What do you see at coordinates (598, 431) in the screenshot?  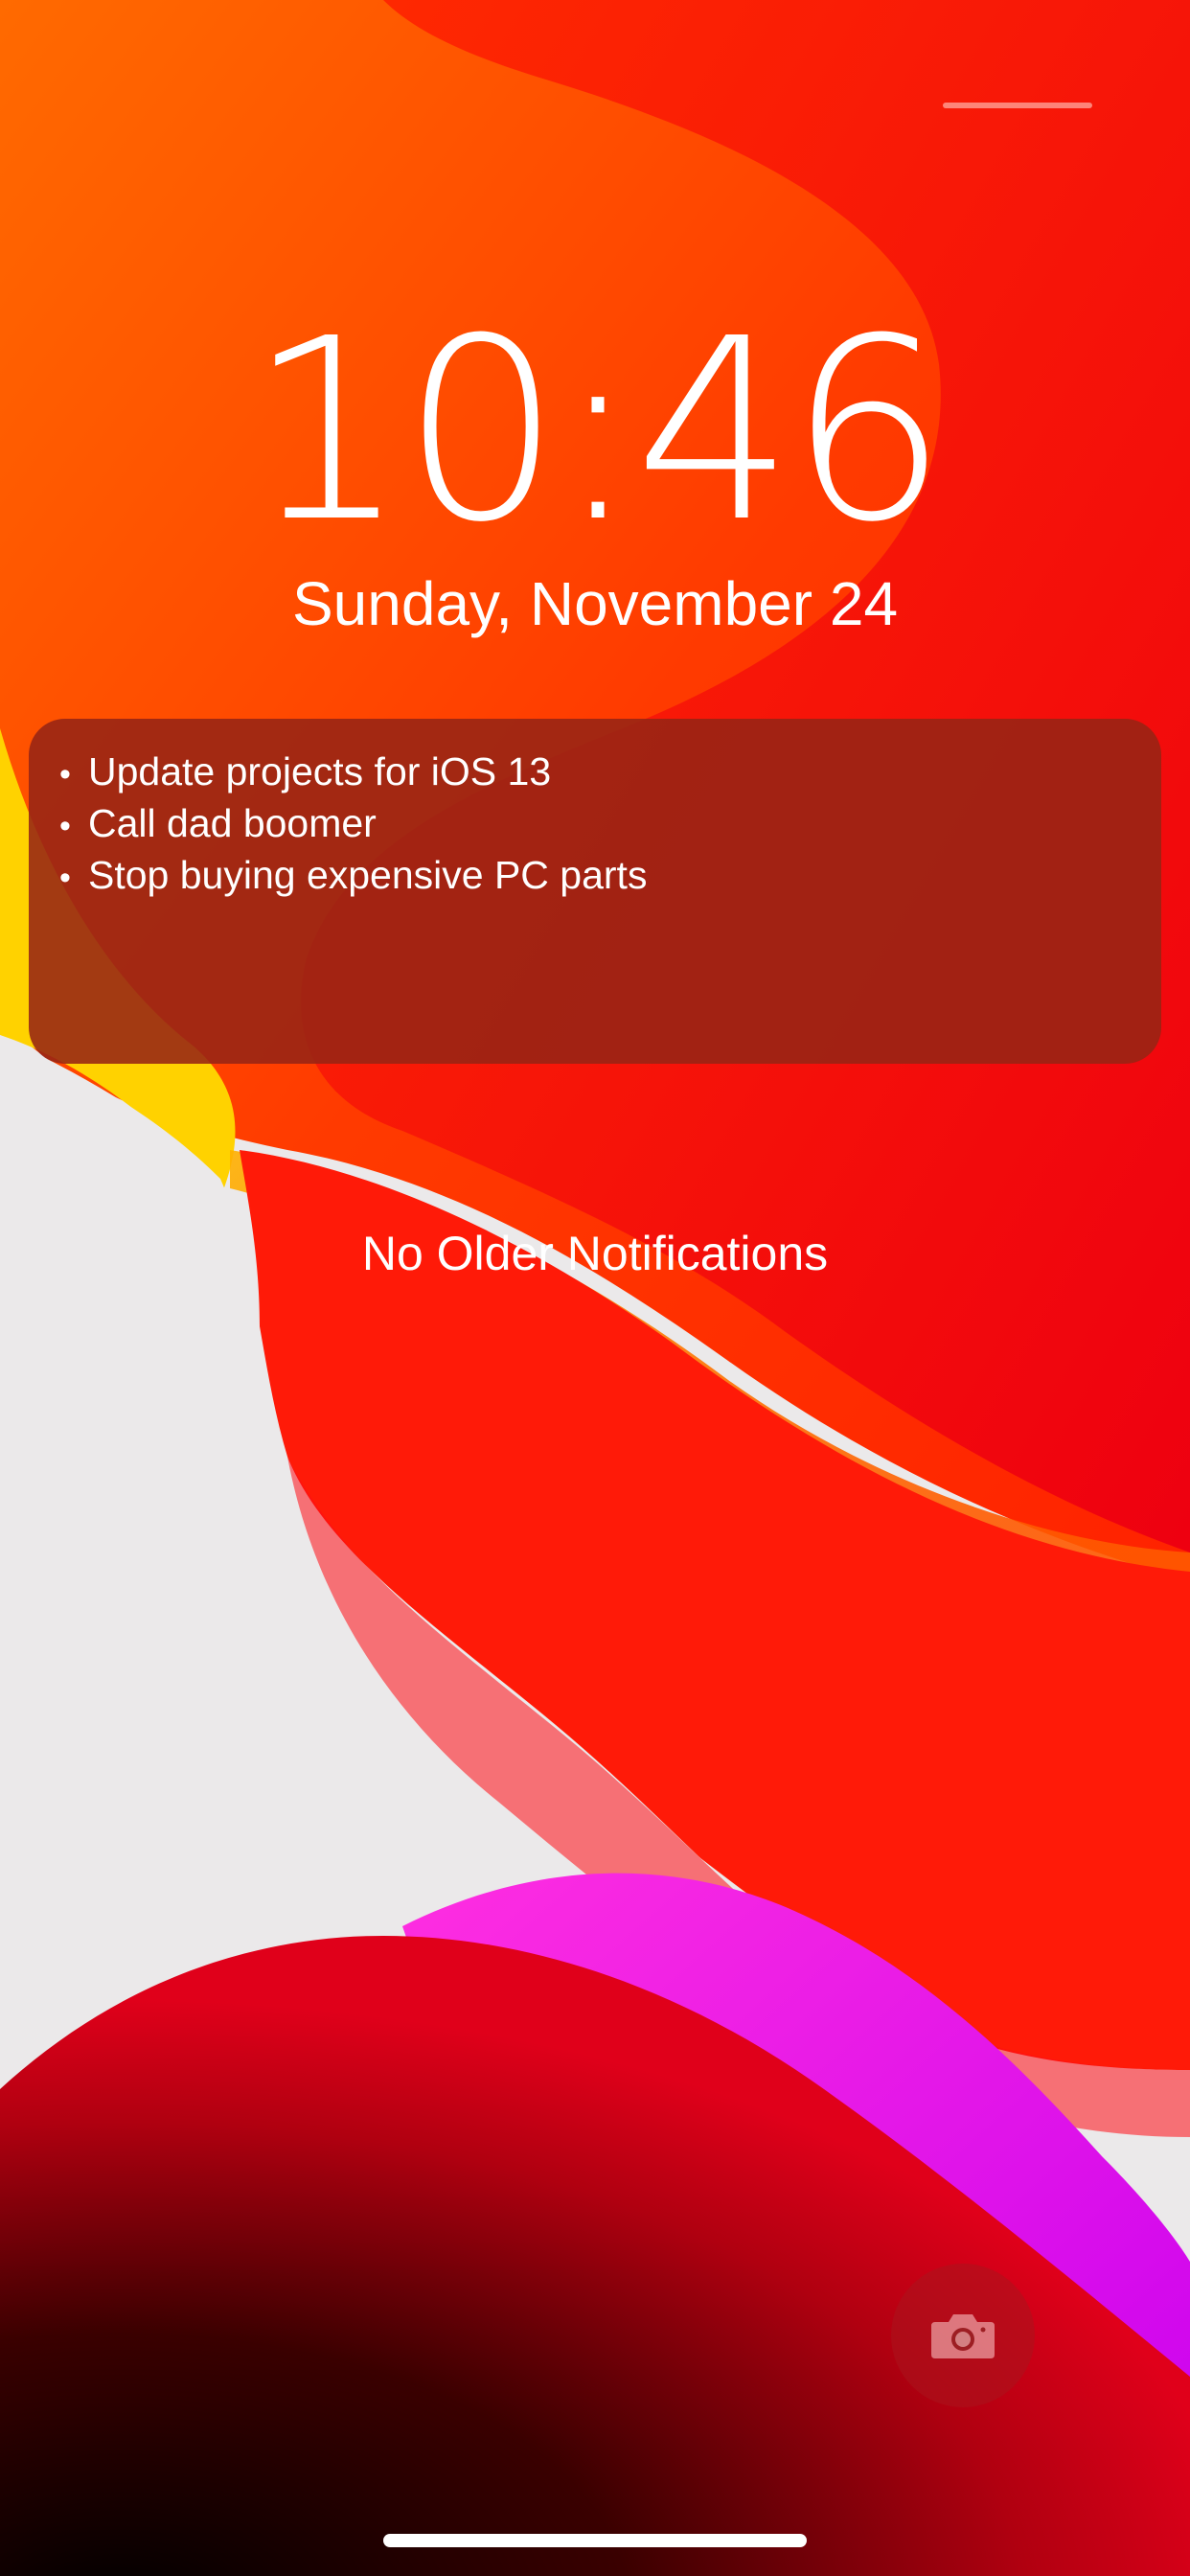 I see `lock-screen-time: 10:46` at bounding box center [598, 431].